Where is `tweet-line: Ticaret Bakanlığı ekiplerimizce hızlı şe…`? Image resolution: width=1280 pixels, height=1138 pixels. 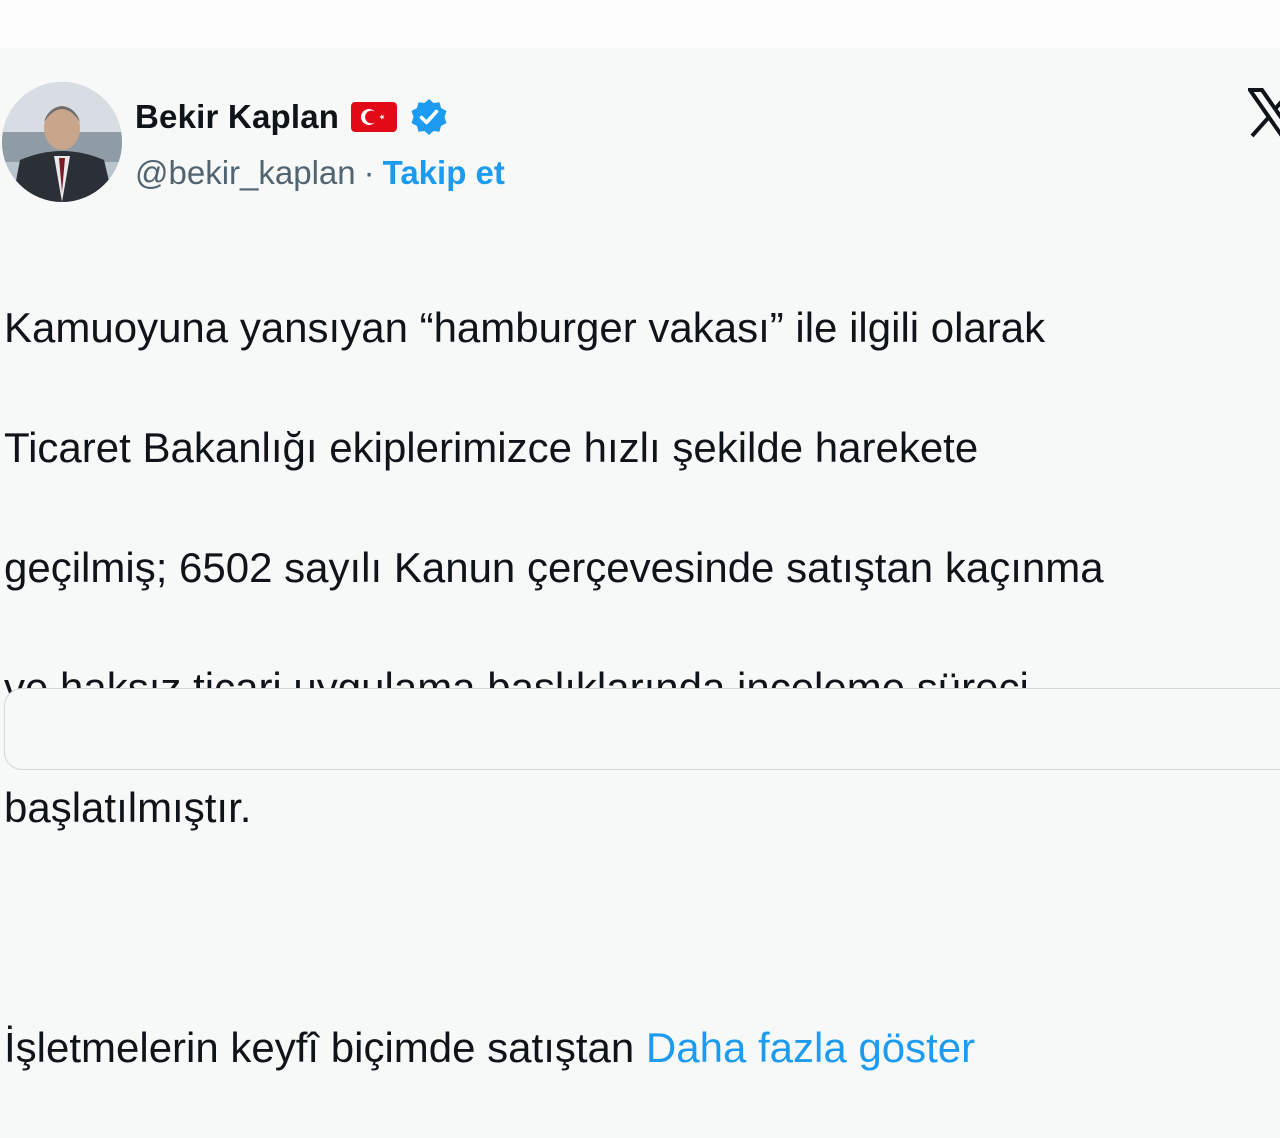 tweet-line: Ticaret Bakanlığı ekiplerimizce hızlı şe… is located at coordinates (491, 447).